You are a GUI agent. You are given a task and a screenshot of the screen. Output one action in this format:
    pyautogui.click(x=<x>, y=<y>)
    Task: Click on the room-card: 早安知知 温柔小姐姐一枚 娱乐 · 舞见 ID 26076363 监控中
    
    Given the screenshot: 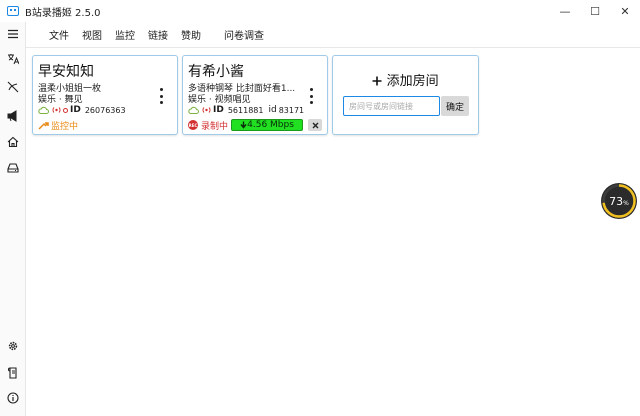 What is the action you would take?
    pyautogui.click(x=105, y=95)
    